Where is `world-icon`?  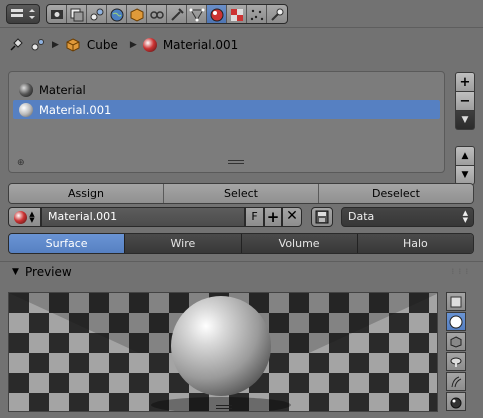 world-icon is located at coordinates (116, 15).